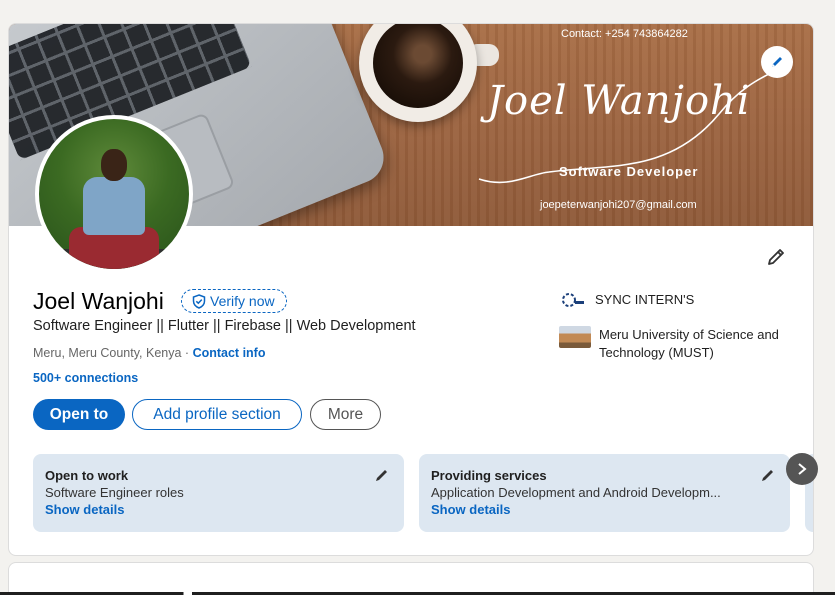 The image size is (835, 595). What do you see at coordinates (107, 353) in the screenshot?
I see `profile-location: Meru, Meru County, Kenya` at bounding box center [107, 353].